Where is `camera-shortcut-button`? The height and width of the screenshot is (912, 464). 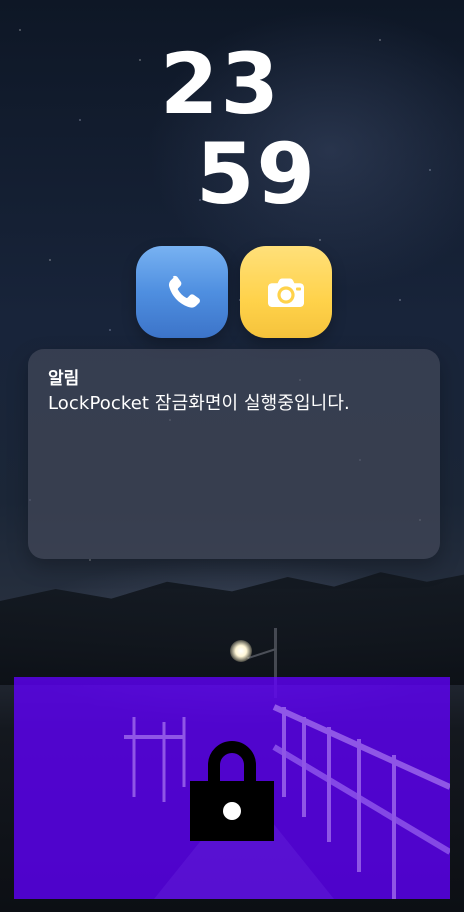 camera-shortcut-button is located at coordinates (286, 292).